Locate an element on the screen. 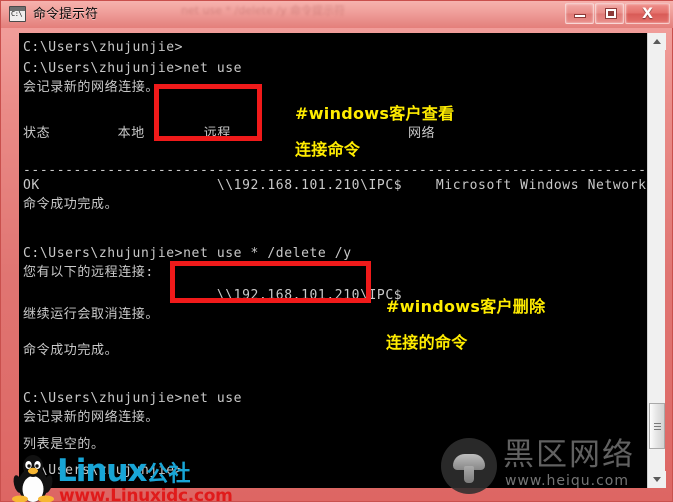 The width and height of the screenshot is (673, 502). annotation-delete-command: #windows客户删除 is located at coordinates (466, 306).